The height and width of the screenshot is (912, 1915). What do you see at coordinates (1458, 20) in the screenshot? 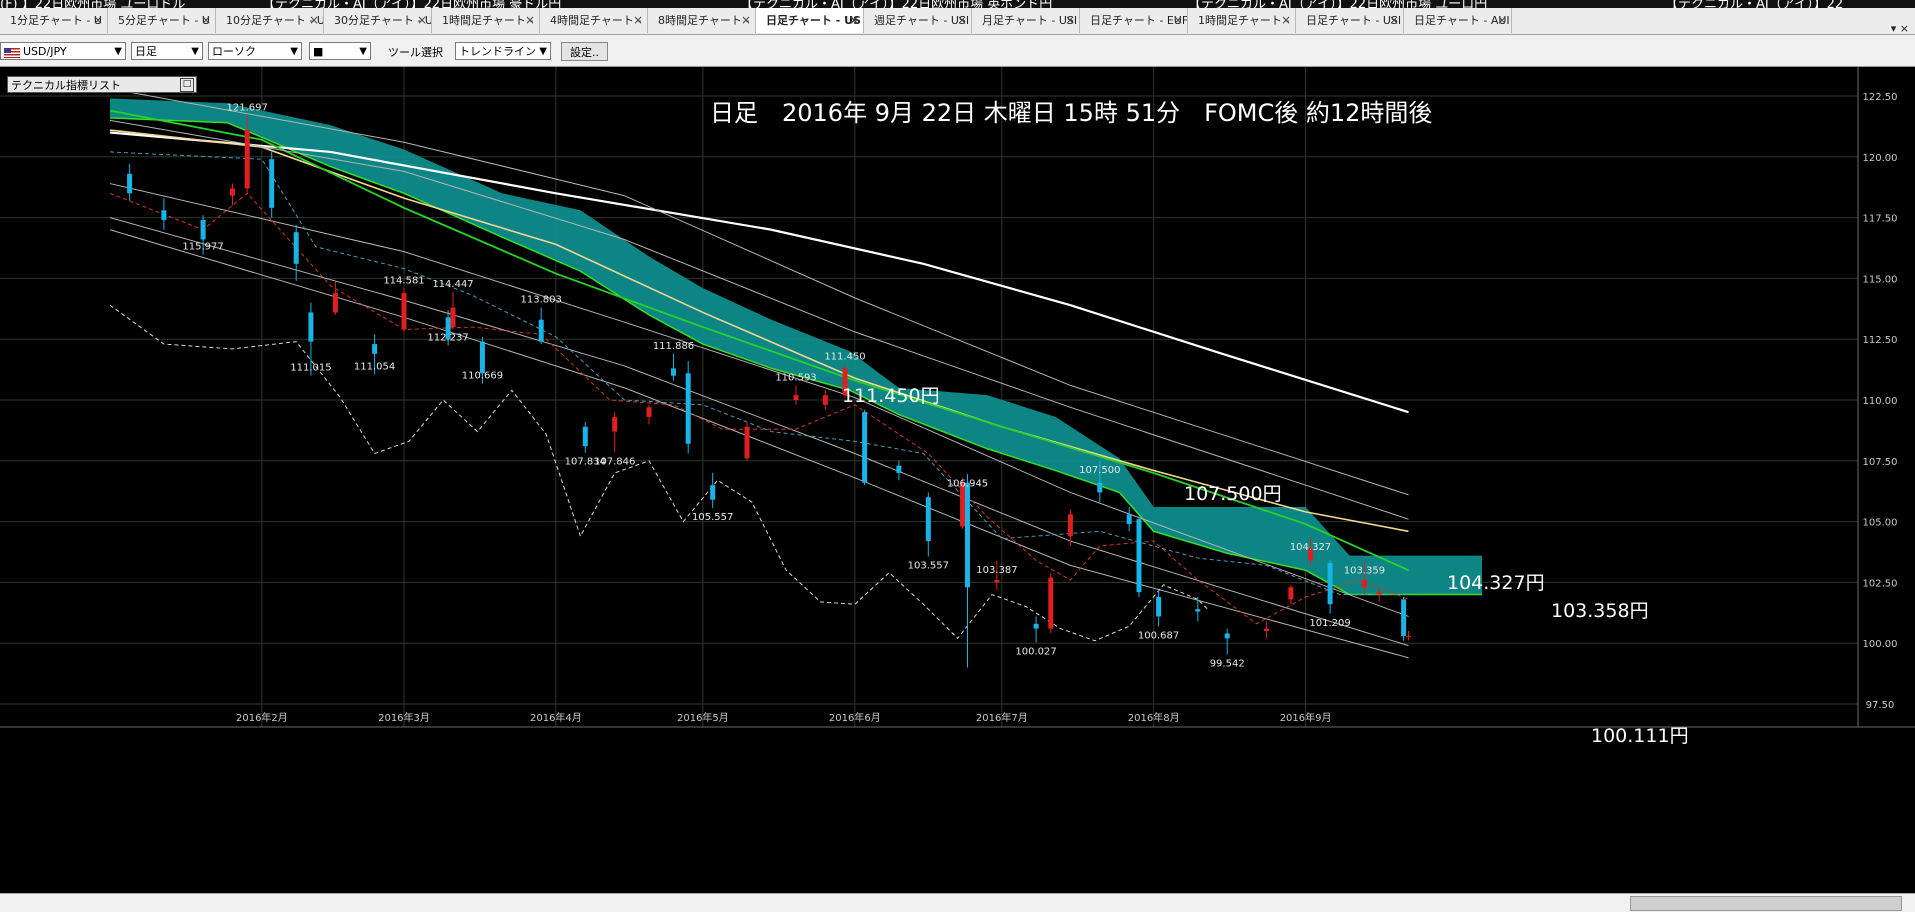
I see `tab-daily-aud: 日足チャート - AUI ×` at bounding box center [1458, 20].